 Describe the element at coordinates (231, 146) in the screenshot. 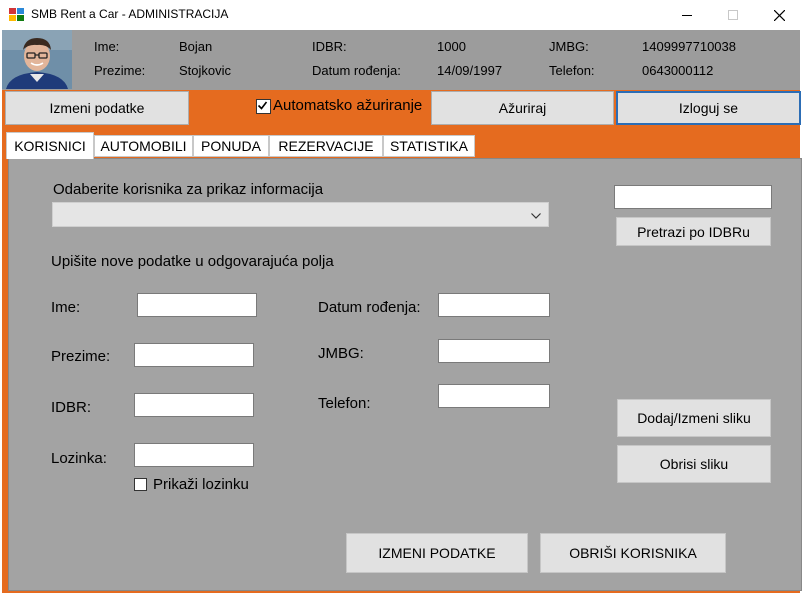

I see `tab-ponuda: PONUDA` at that location.